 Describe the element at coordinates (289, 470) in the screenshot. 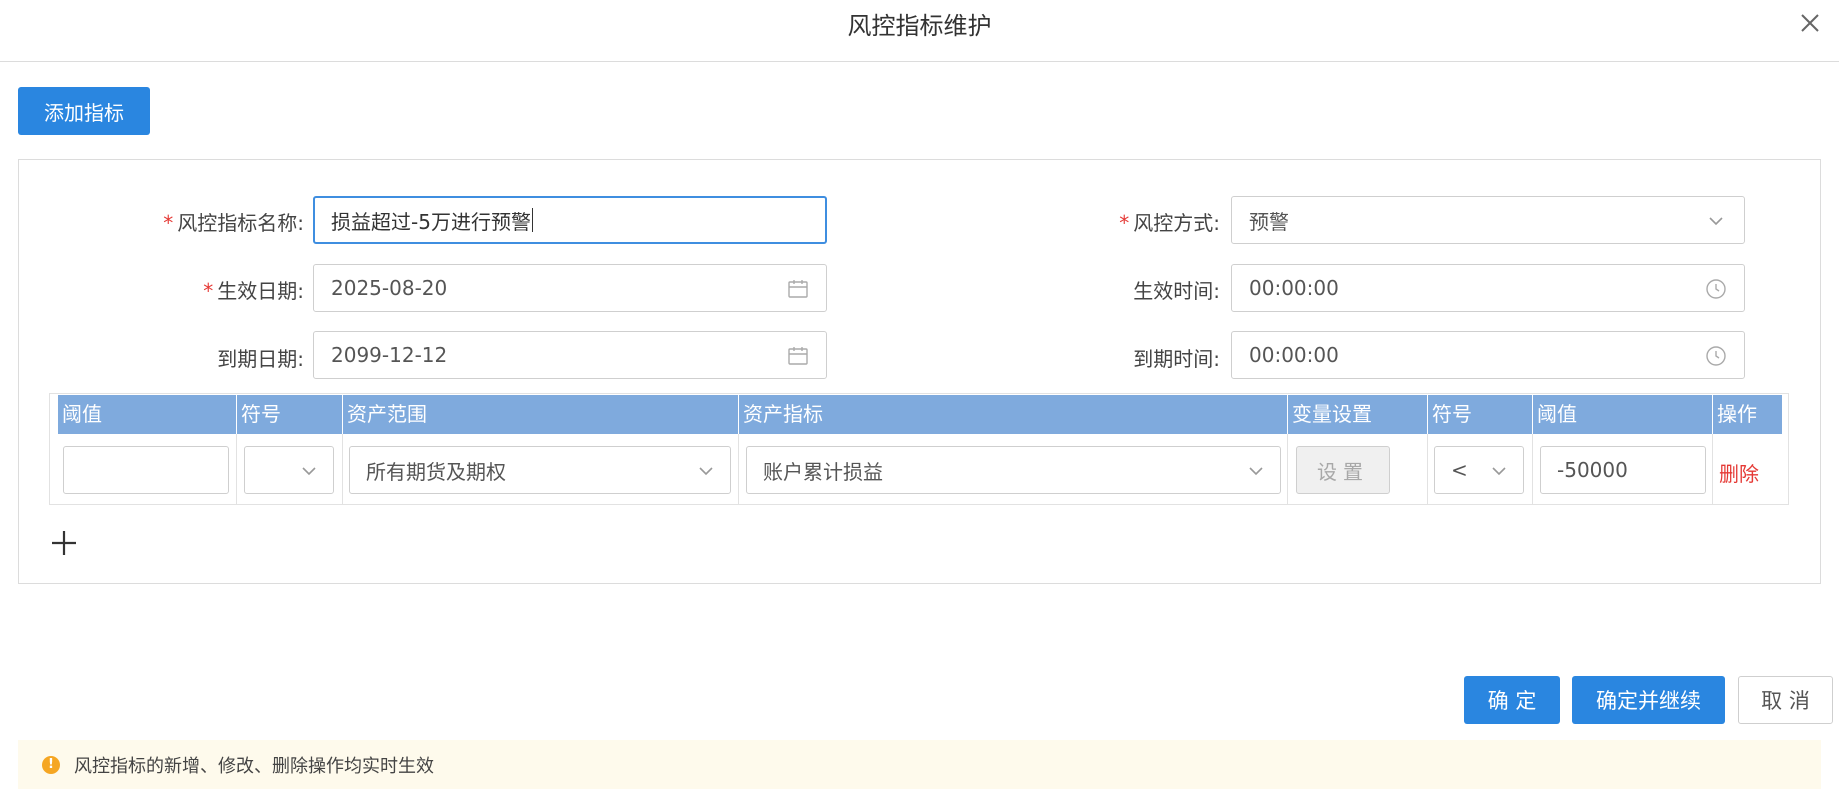

I see `symbol-left-select` at that location.